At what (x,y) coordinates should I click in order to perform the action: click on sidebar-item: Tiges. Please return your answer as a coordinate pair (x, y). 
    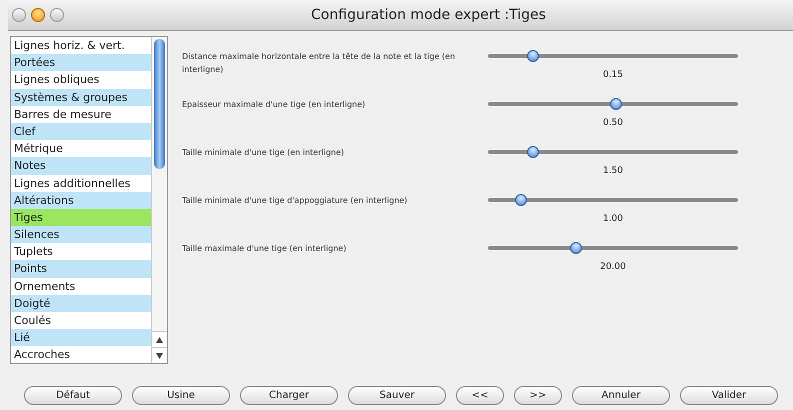
    Looking at the image, I should click on (81, 217).